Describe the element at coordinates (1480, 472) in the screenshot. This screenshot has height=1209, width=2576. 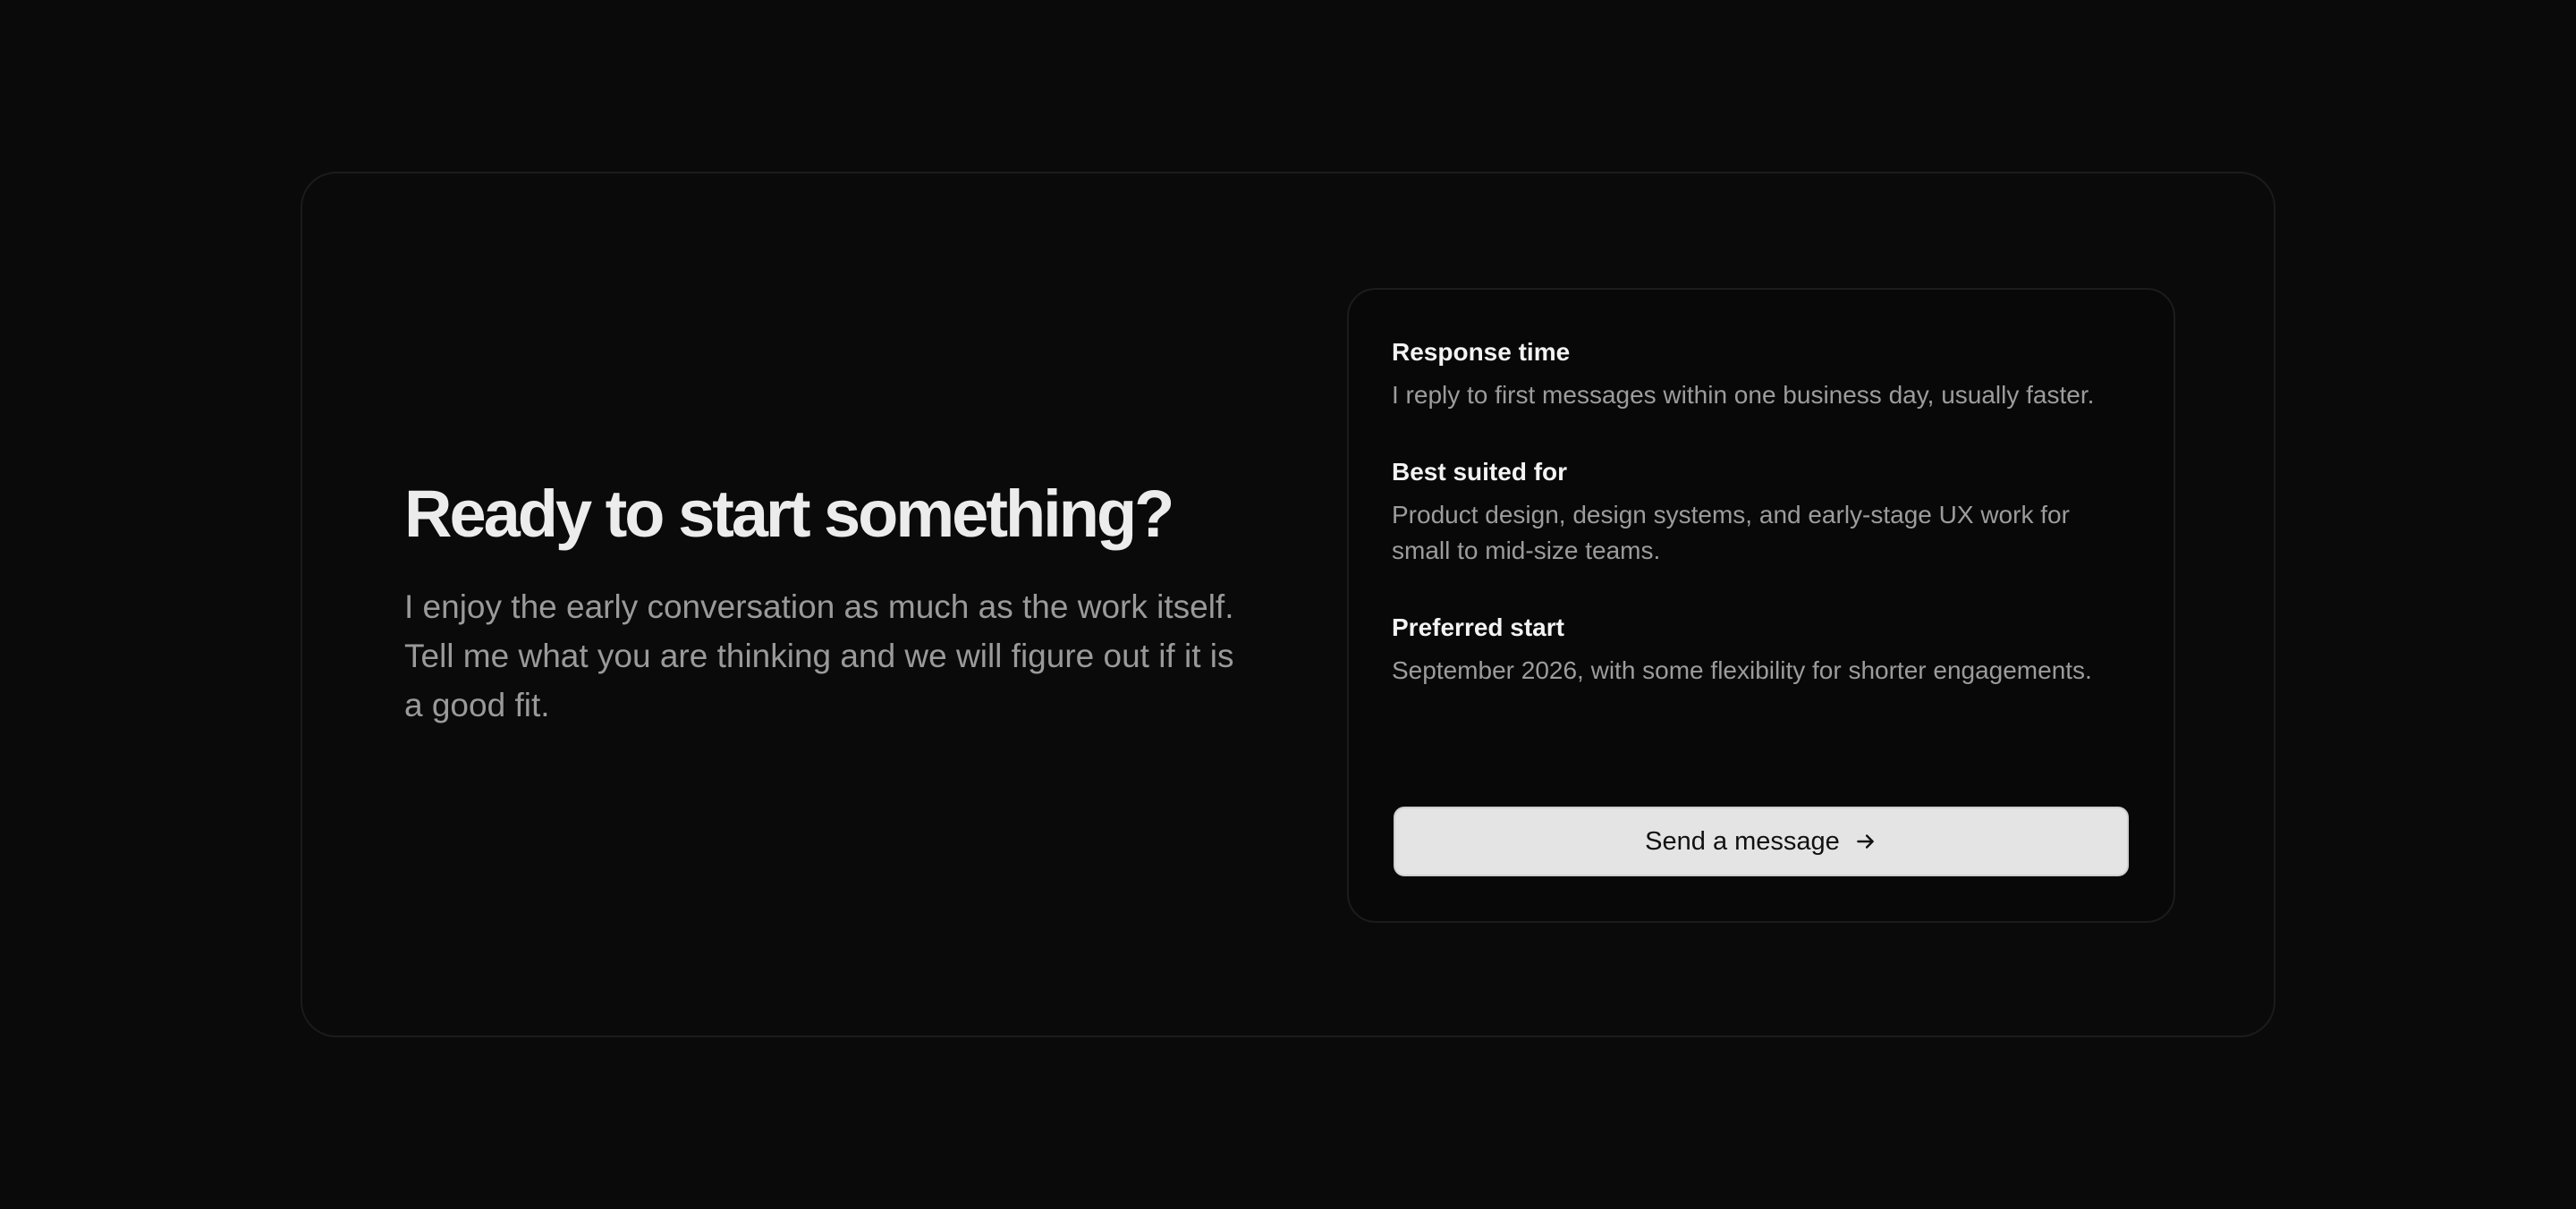
I see `detail-title: Best suited for` at that location.